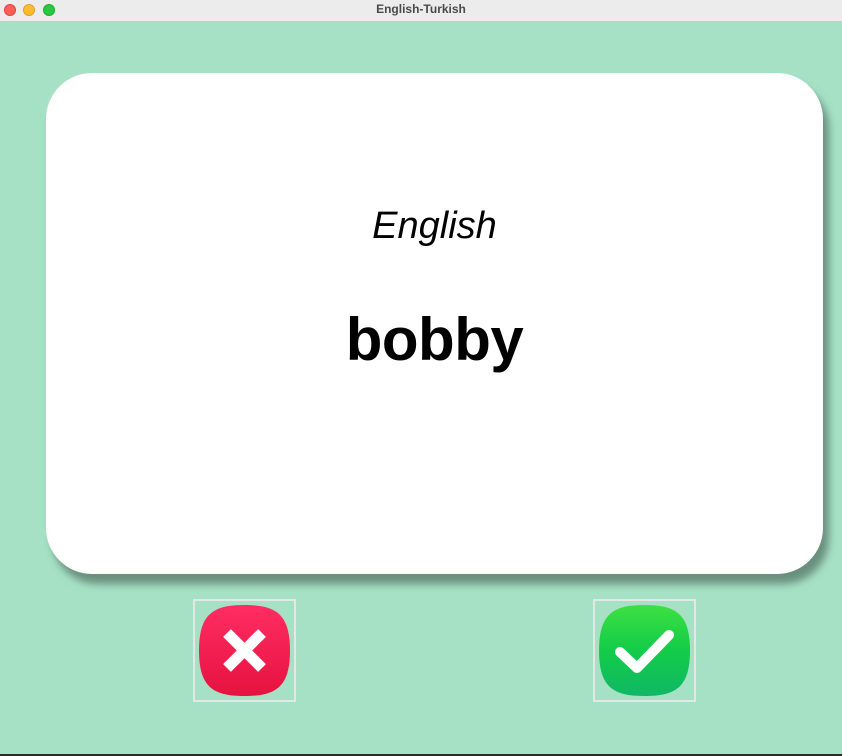  I want to click on title-bar: English-Turkish, so click(421, 11).